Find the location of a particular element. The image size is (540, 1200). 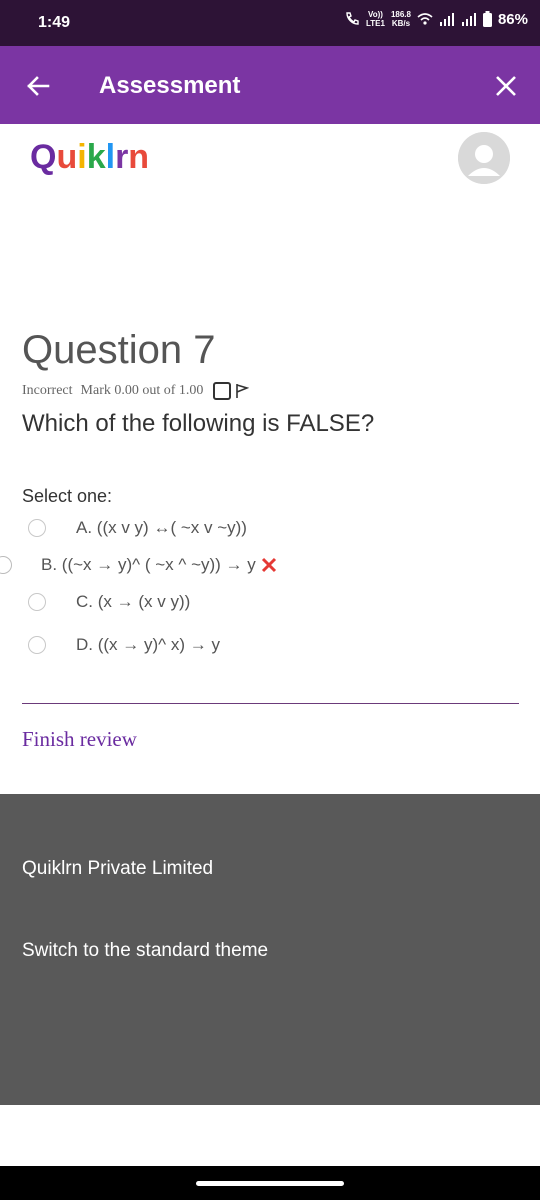

question-status: Incorrect is located at coordinates (47, 390).